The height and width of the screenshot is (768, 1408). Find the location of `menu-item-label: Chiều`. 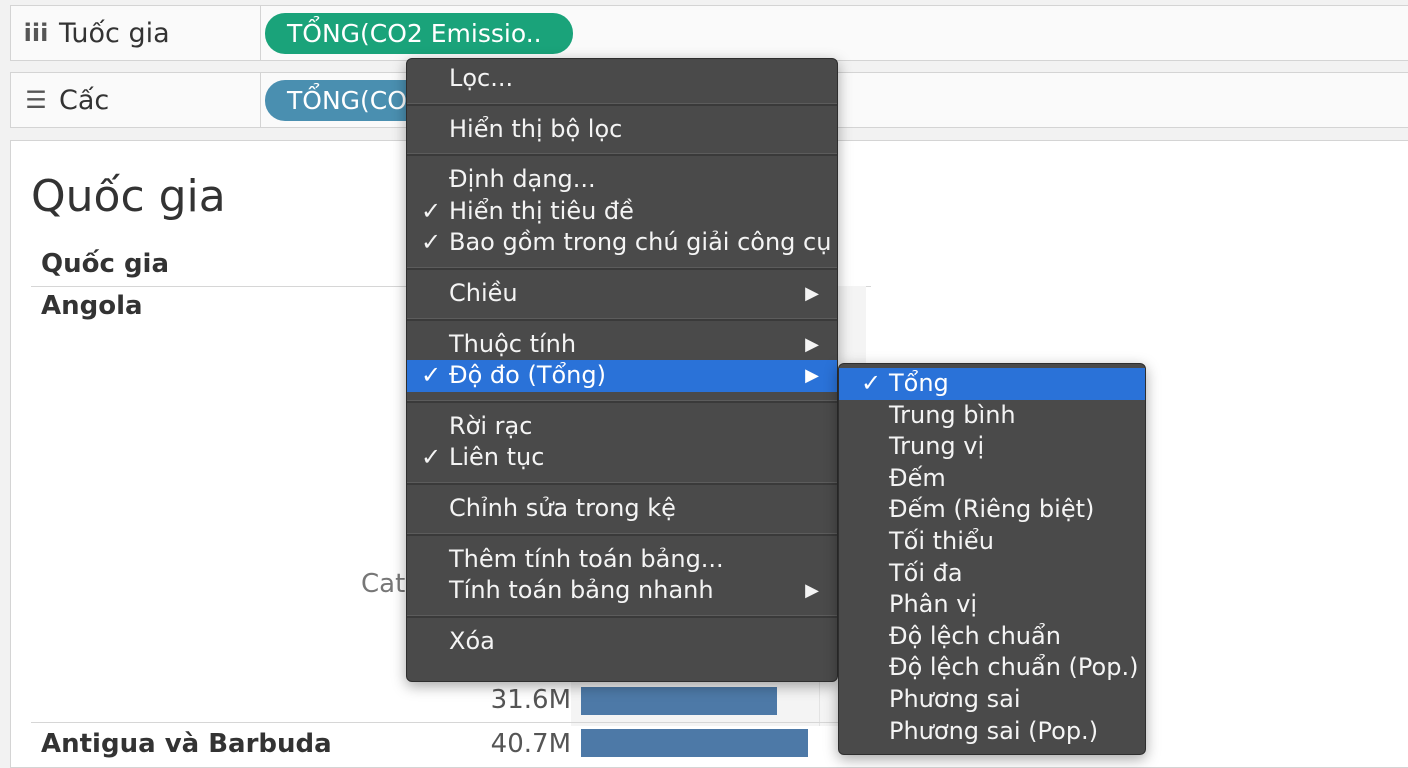

menu-item-label: Chiều is located at coordinates (483, 292).